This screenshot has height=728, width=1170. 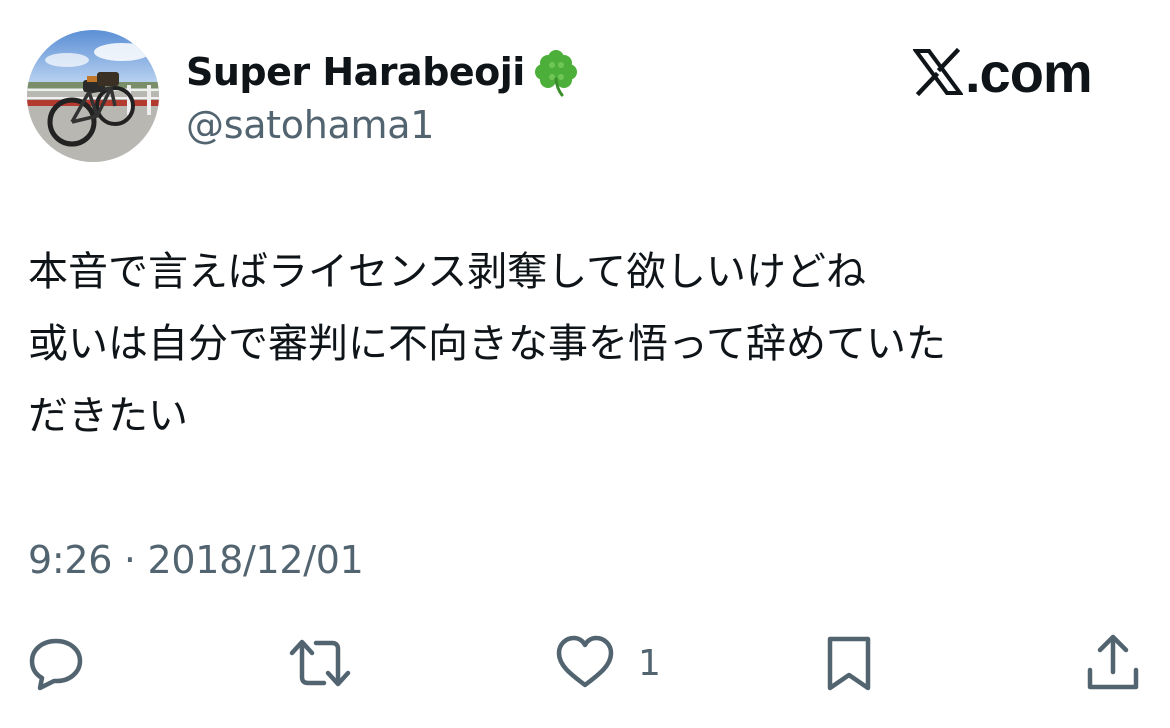 I want to click on display-name-text: Super Harabeoji, so click(x=355, y=72).